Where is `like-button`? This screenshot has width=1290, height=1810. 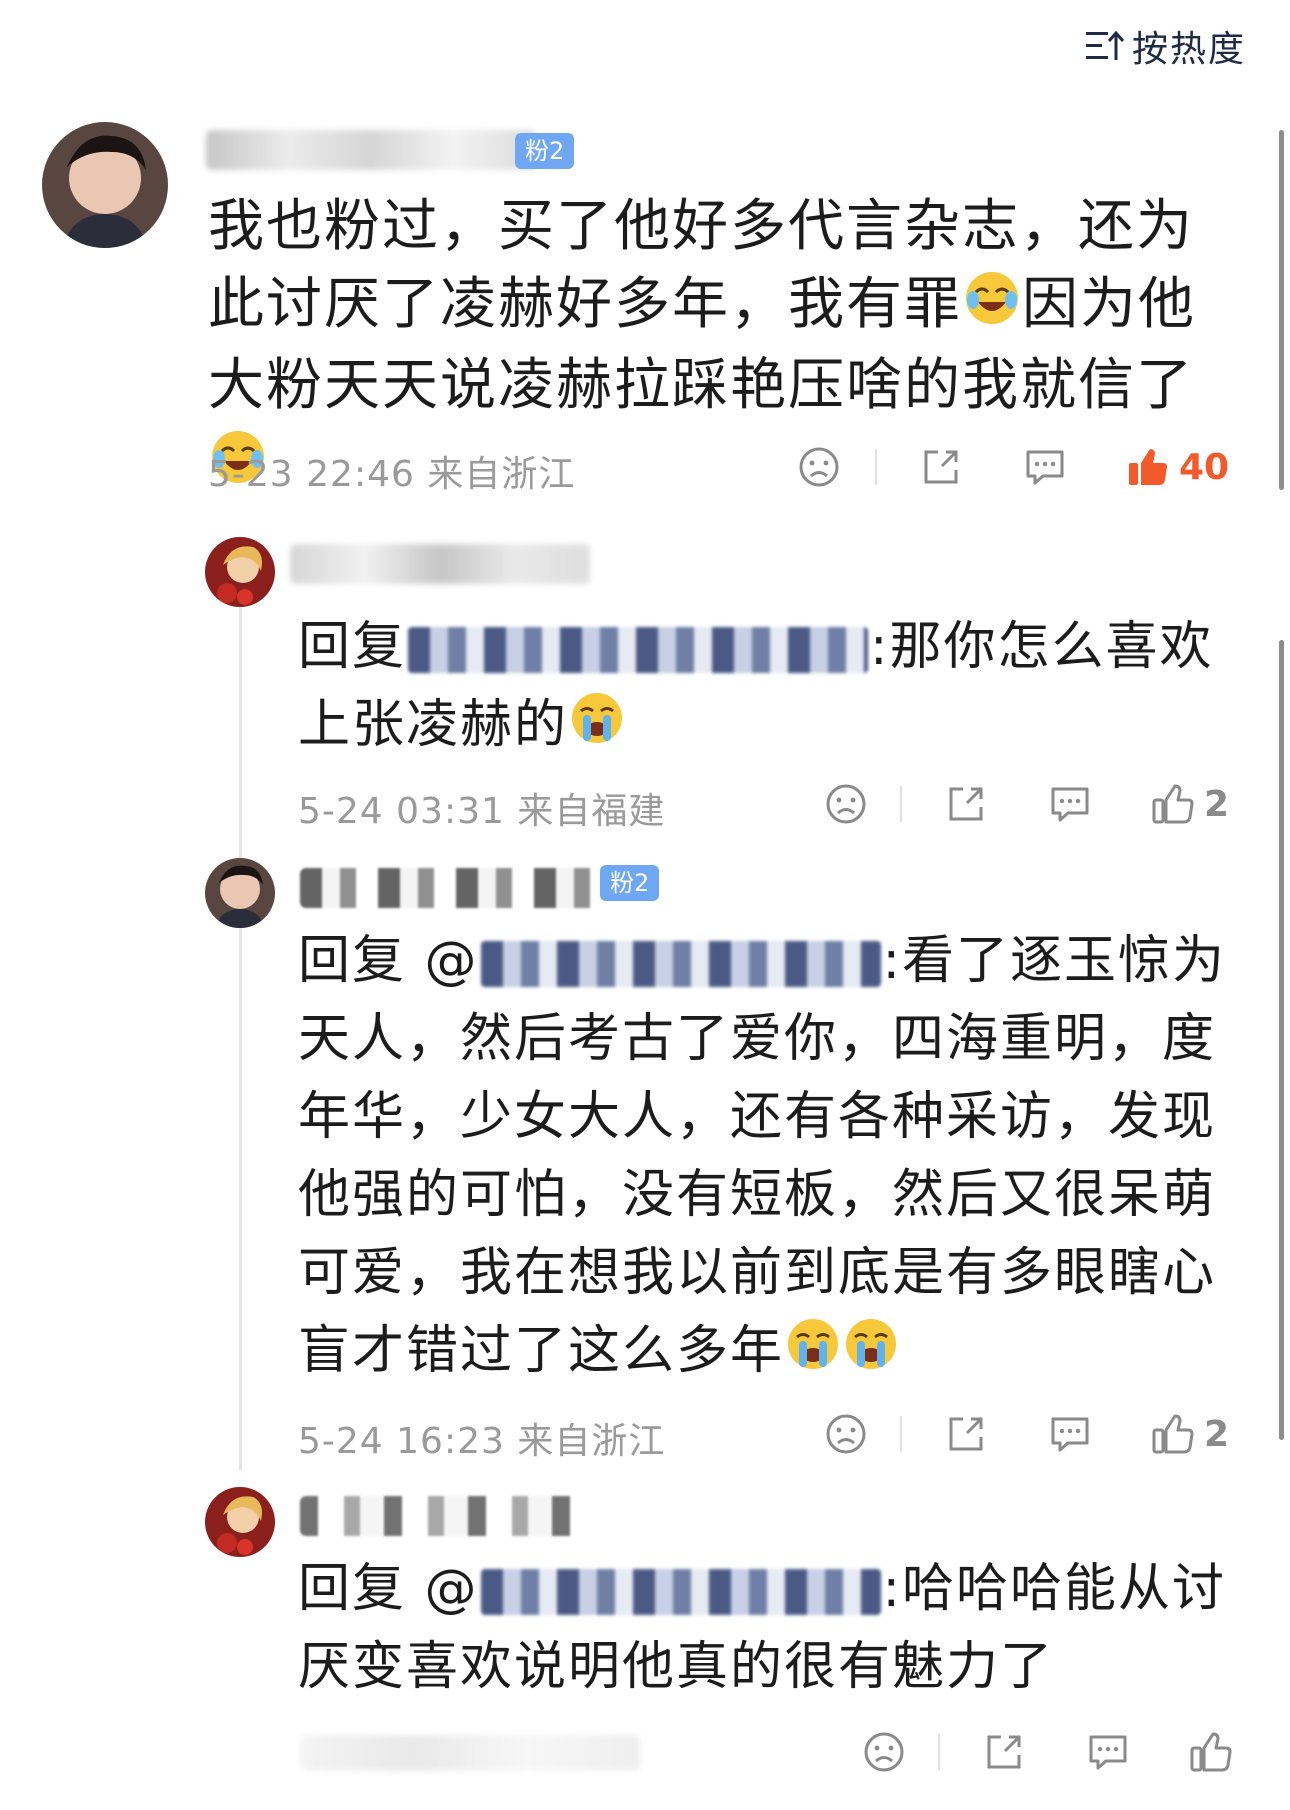 like-button is located at coordinates (1210, 1752).